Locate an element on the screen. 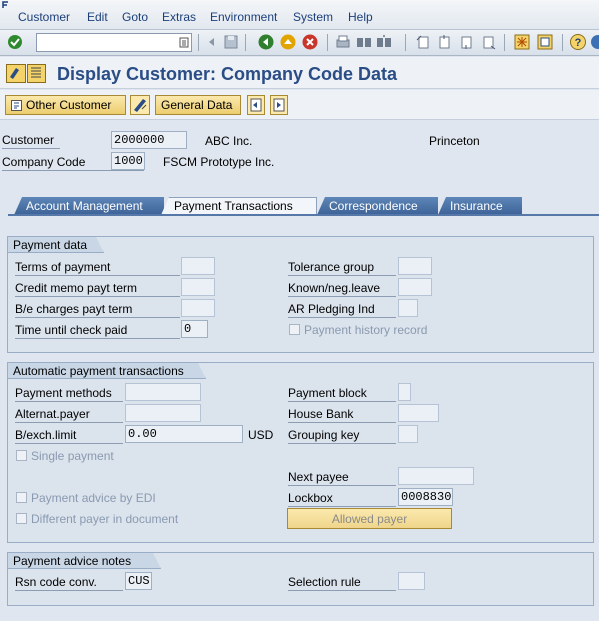 The width and height of the screenshot is (599, 621). payment-history-record-label: Payment history record is located at coordinates (366, 330).